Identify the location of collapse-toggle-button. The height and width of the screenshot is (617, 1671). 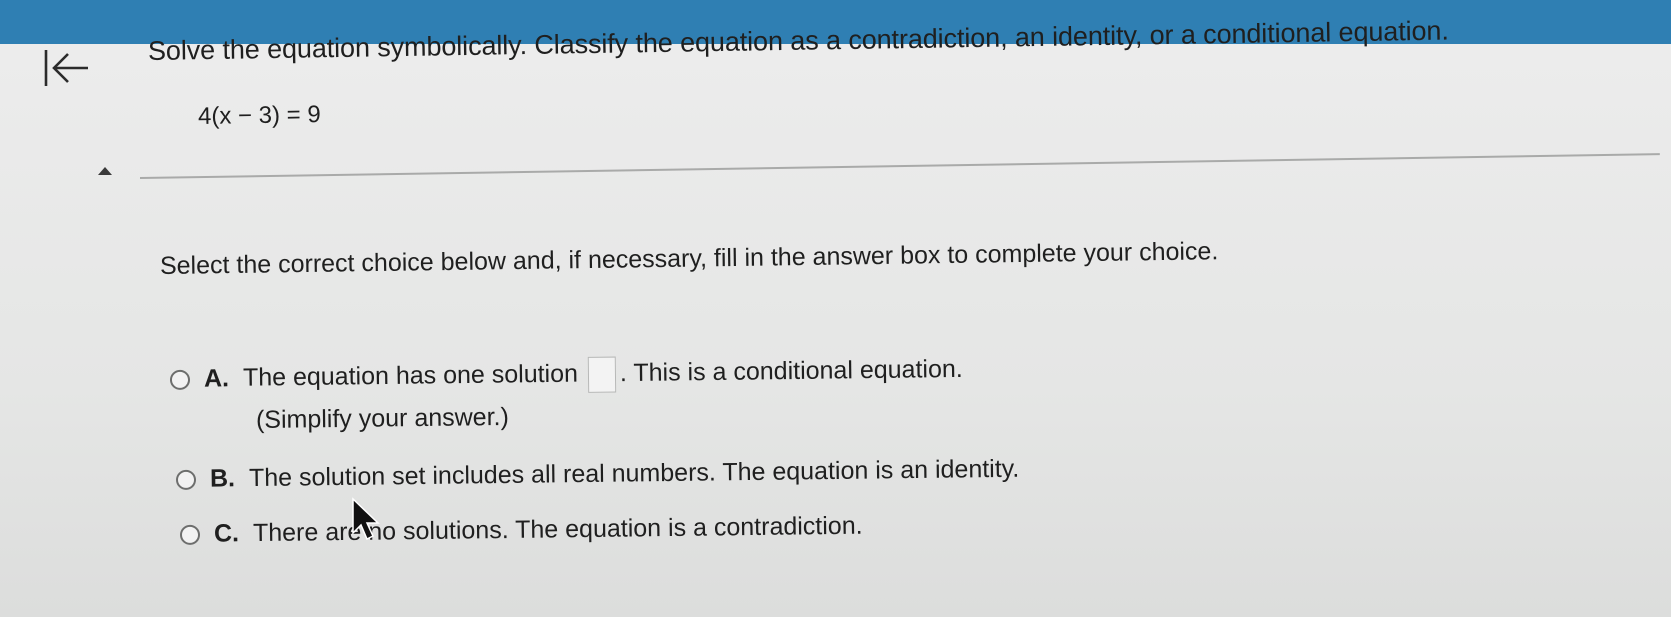
(105, 170).